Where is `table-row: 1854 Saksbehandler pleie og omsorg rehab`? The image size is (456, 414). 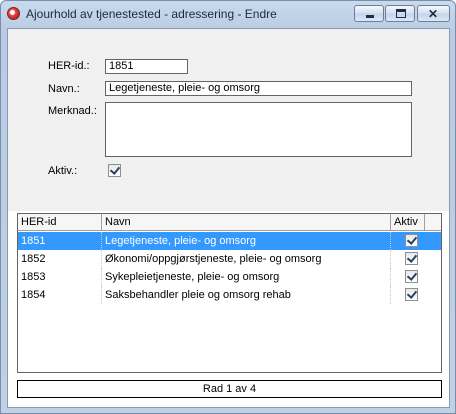
table-row: 1854 Saksbehandler pleie og omsorg rehab is located at coordinates (229, 295).